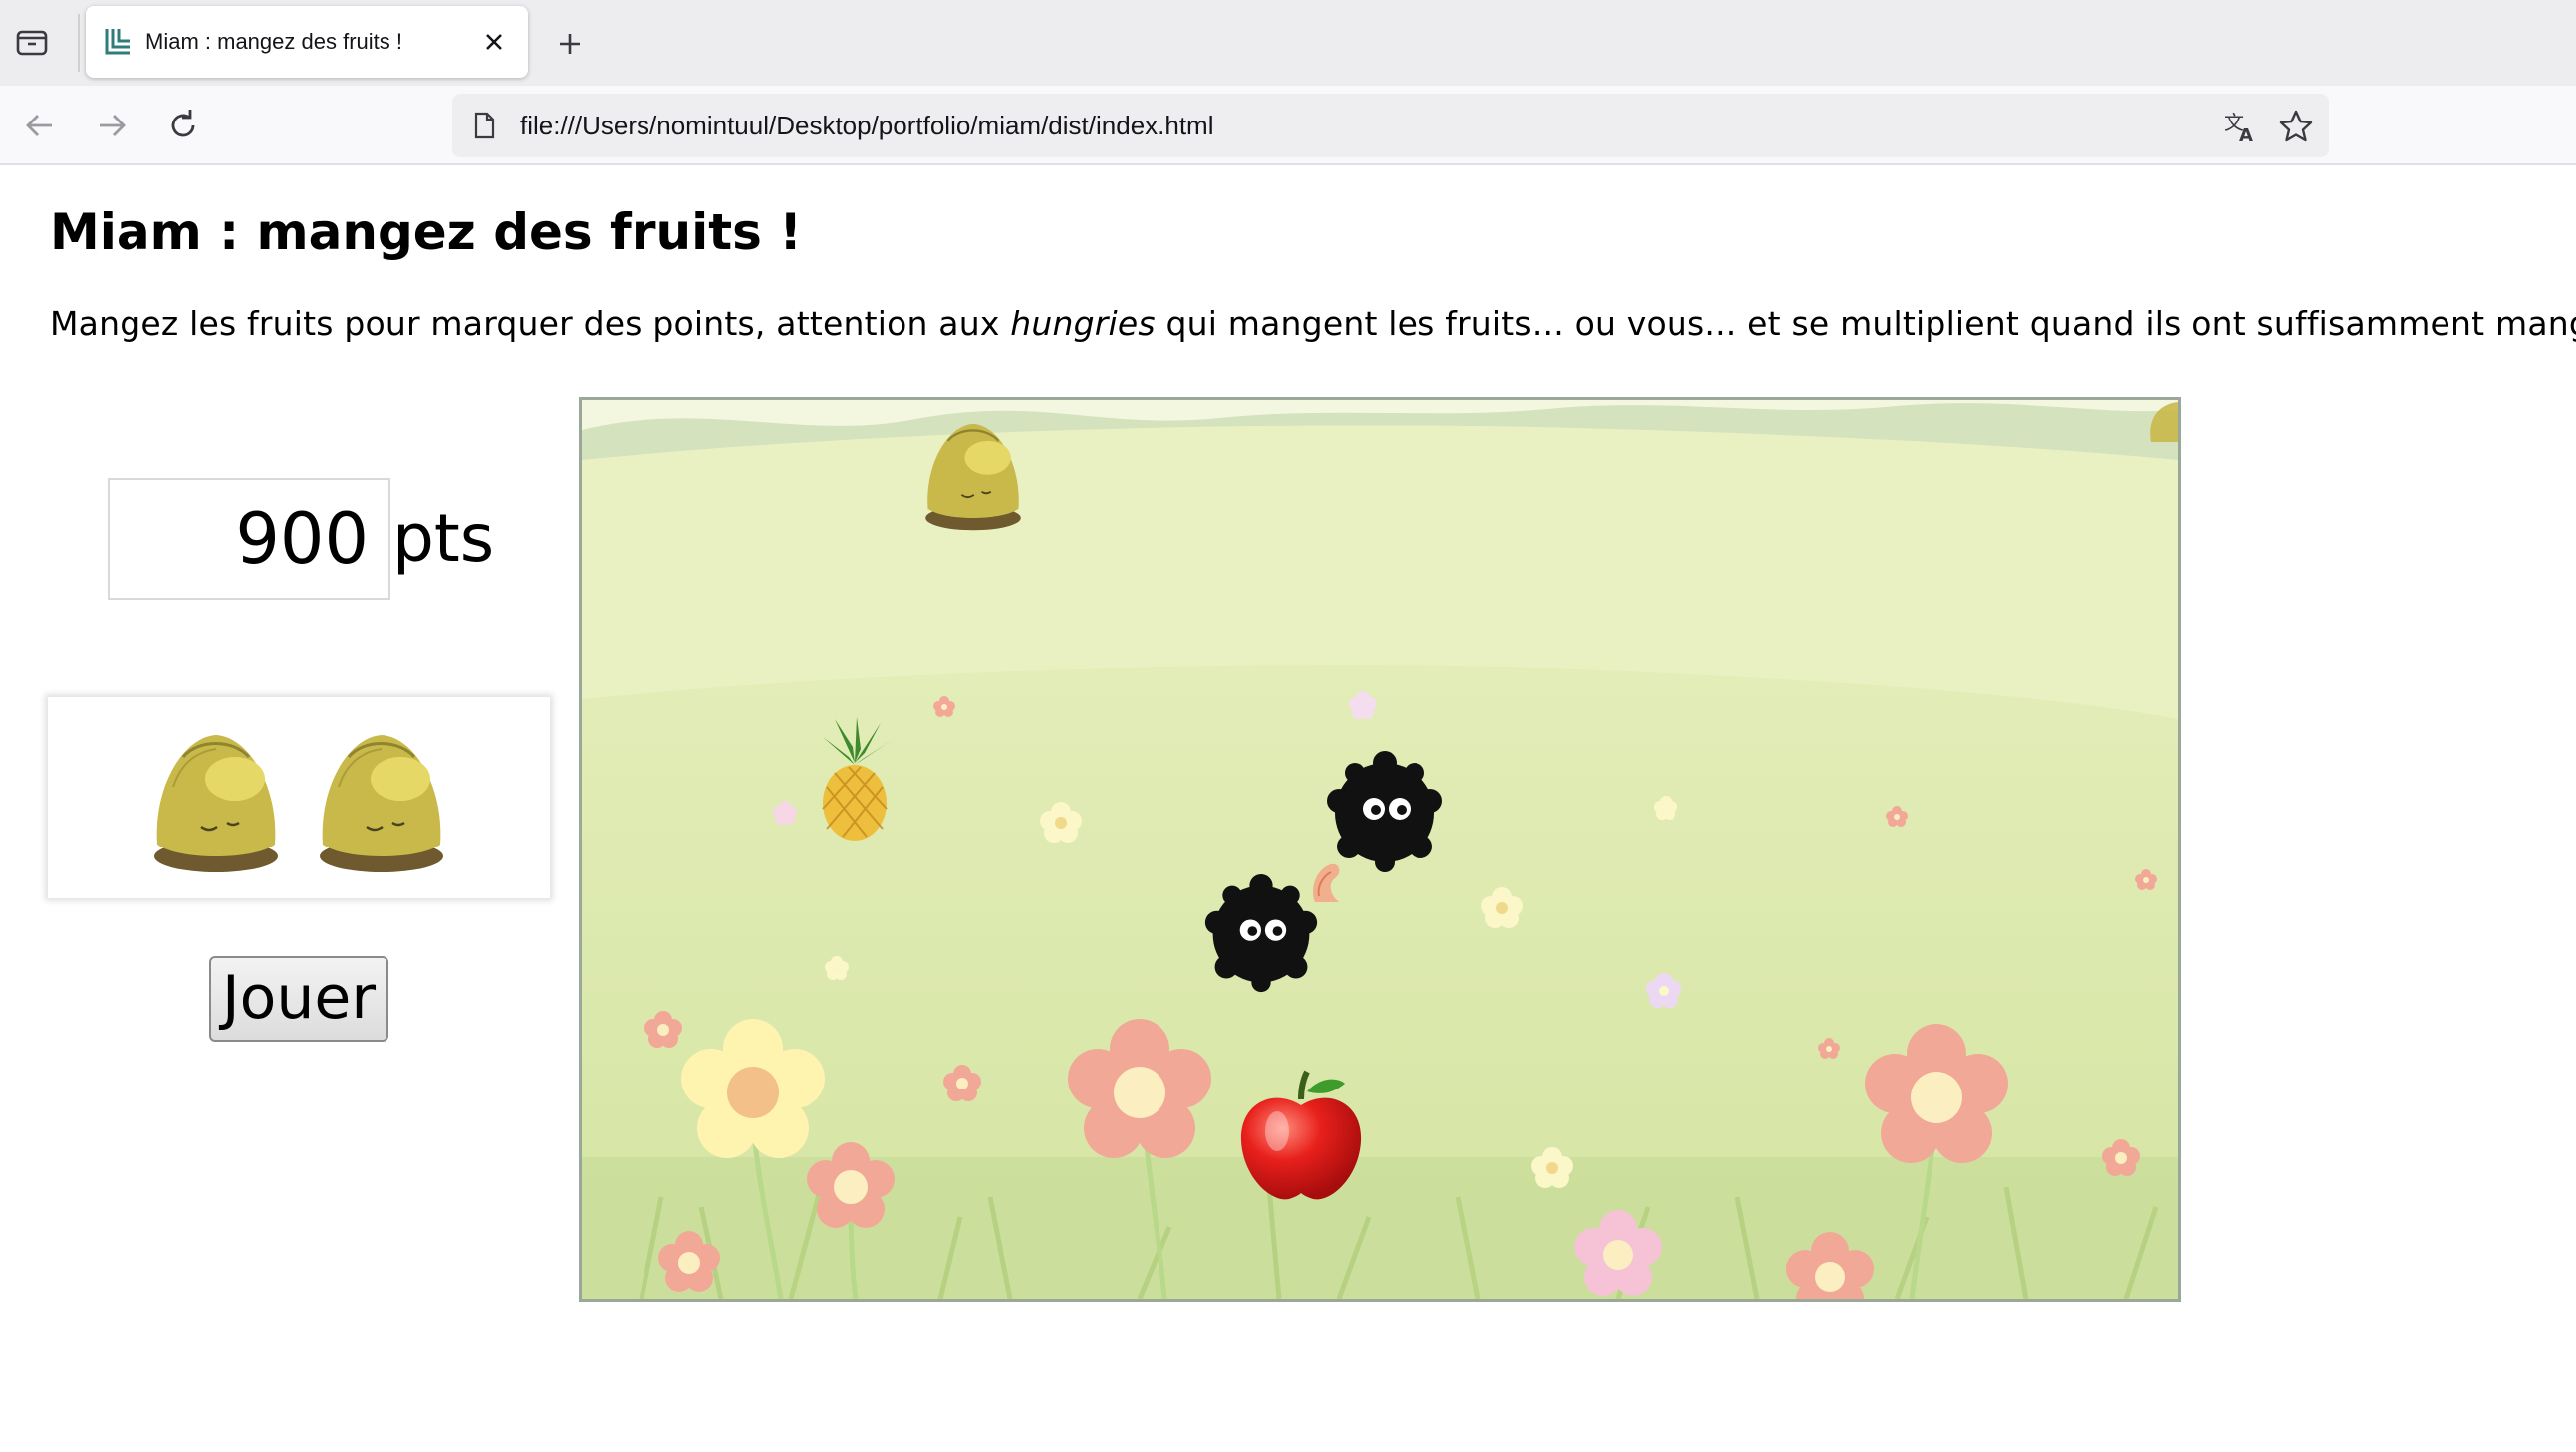 This screenshot has width=2576, height=1452. I want to click on page-title: Miam : mangez des fruits !, so click(426, 232).